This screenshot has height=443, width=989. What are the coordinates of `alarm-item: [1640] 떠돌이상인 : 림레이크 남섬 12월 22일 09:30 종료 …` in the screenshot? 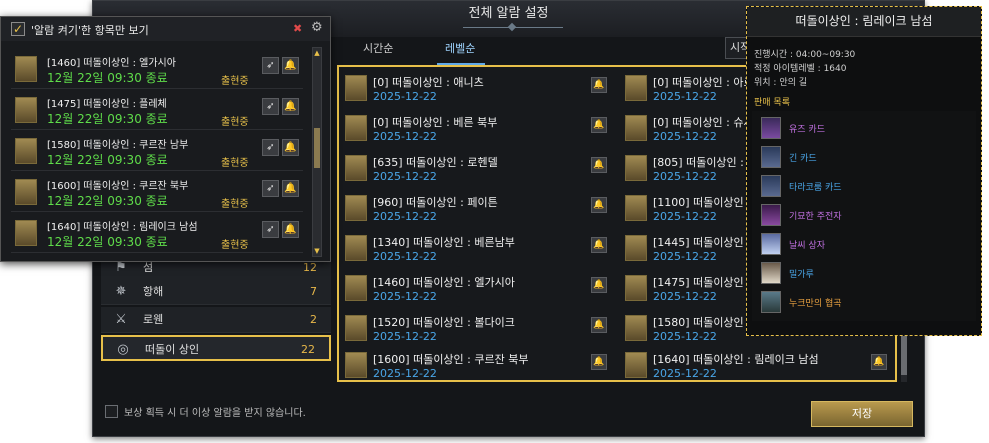 It's located at (157, 234).